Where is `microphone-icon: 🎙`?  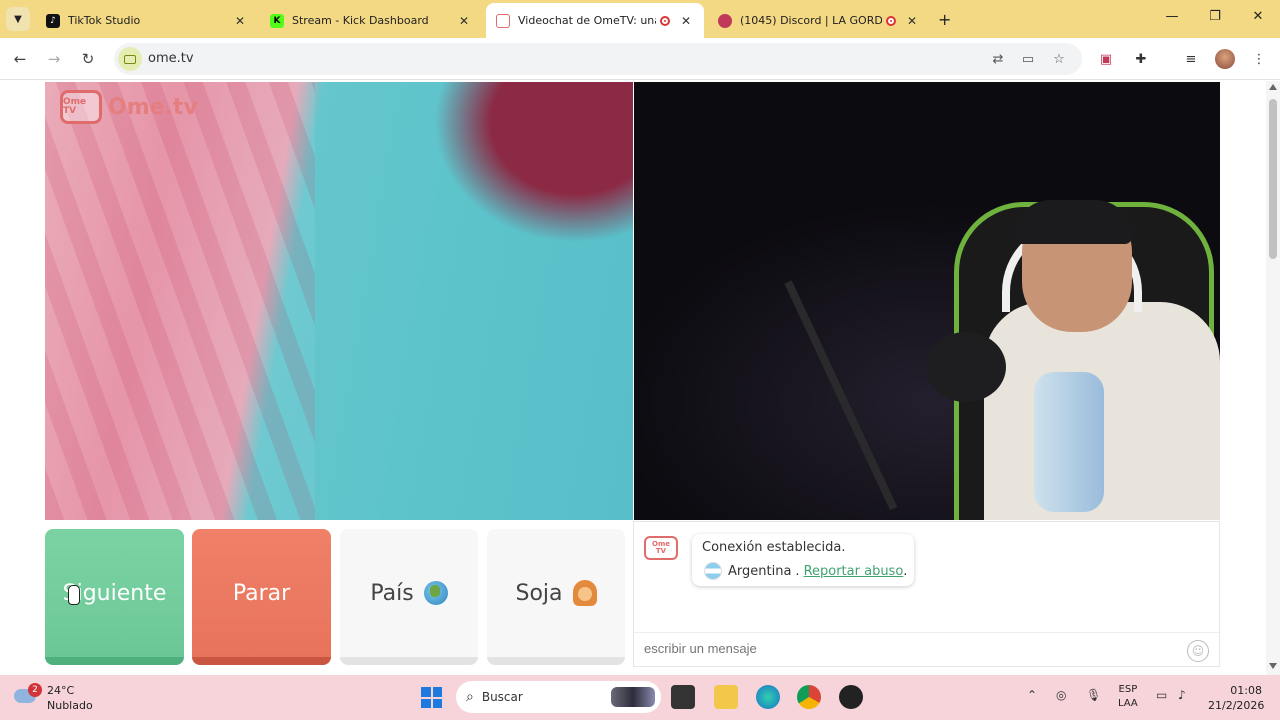
microphone-icon: 🎙 is located at coordinates (1093, 695).